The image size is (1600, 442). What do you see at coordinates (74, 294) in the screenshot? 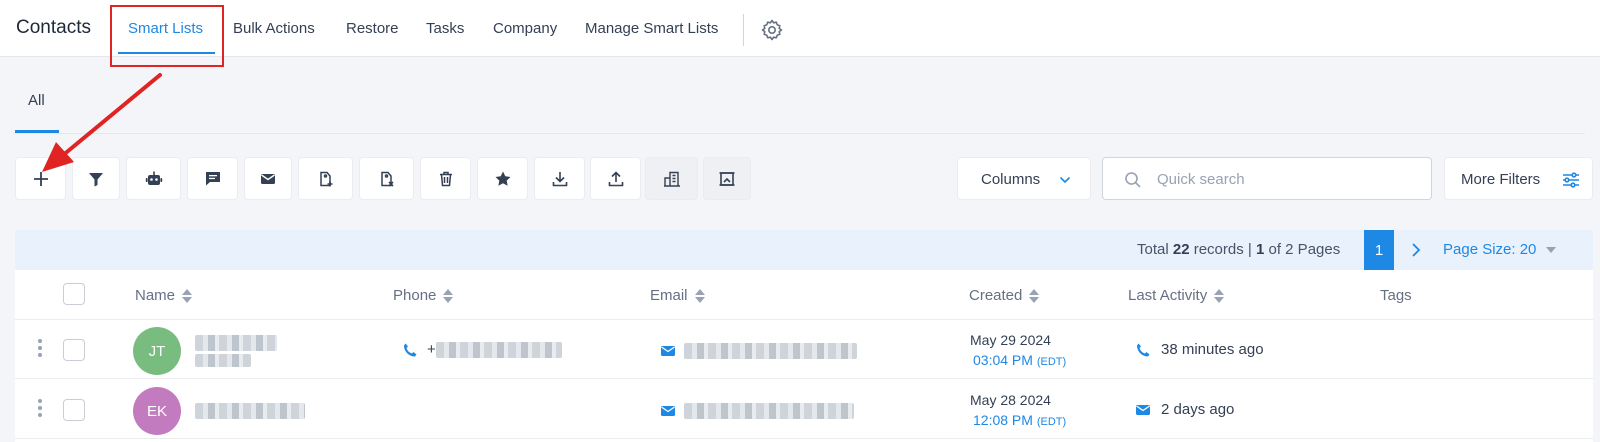
I see `select-all-checkbox` at bounding box center [74, 294].